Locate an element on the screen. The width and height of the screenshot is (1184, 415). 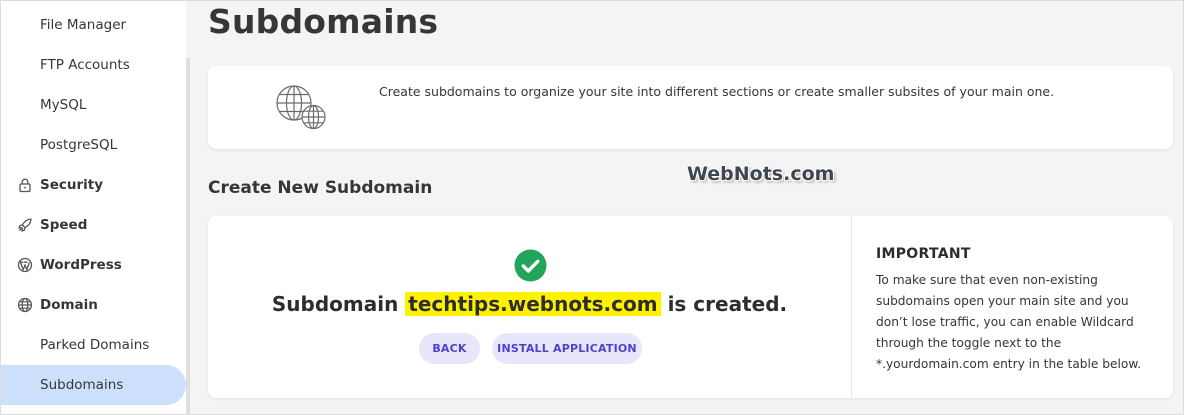
sidebar-item-label: MySQL is located at coordinates (63, 105).